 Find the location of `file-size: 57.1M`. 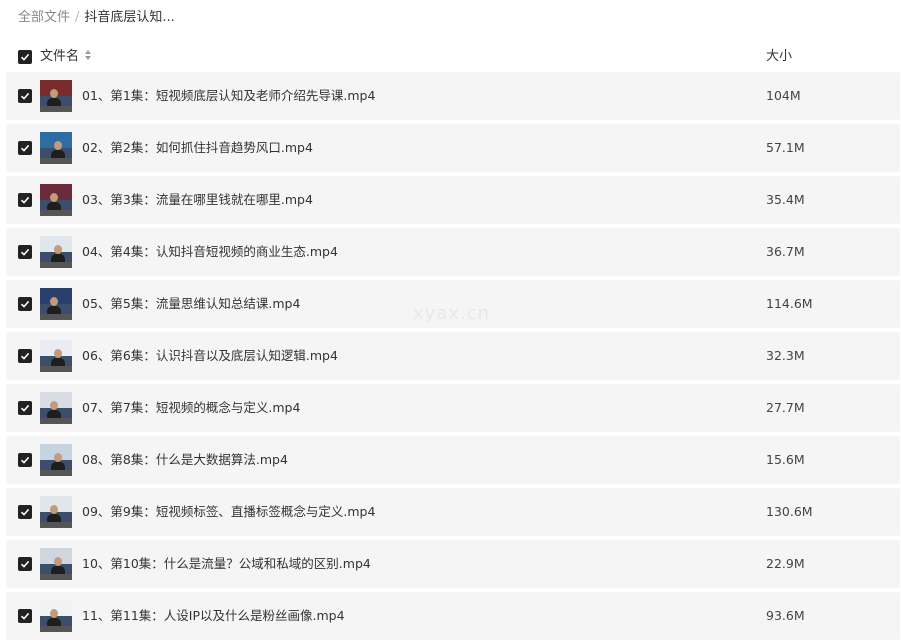

file-size: 57.1M is located at coordinates (785, 147).